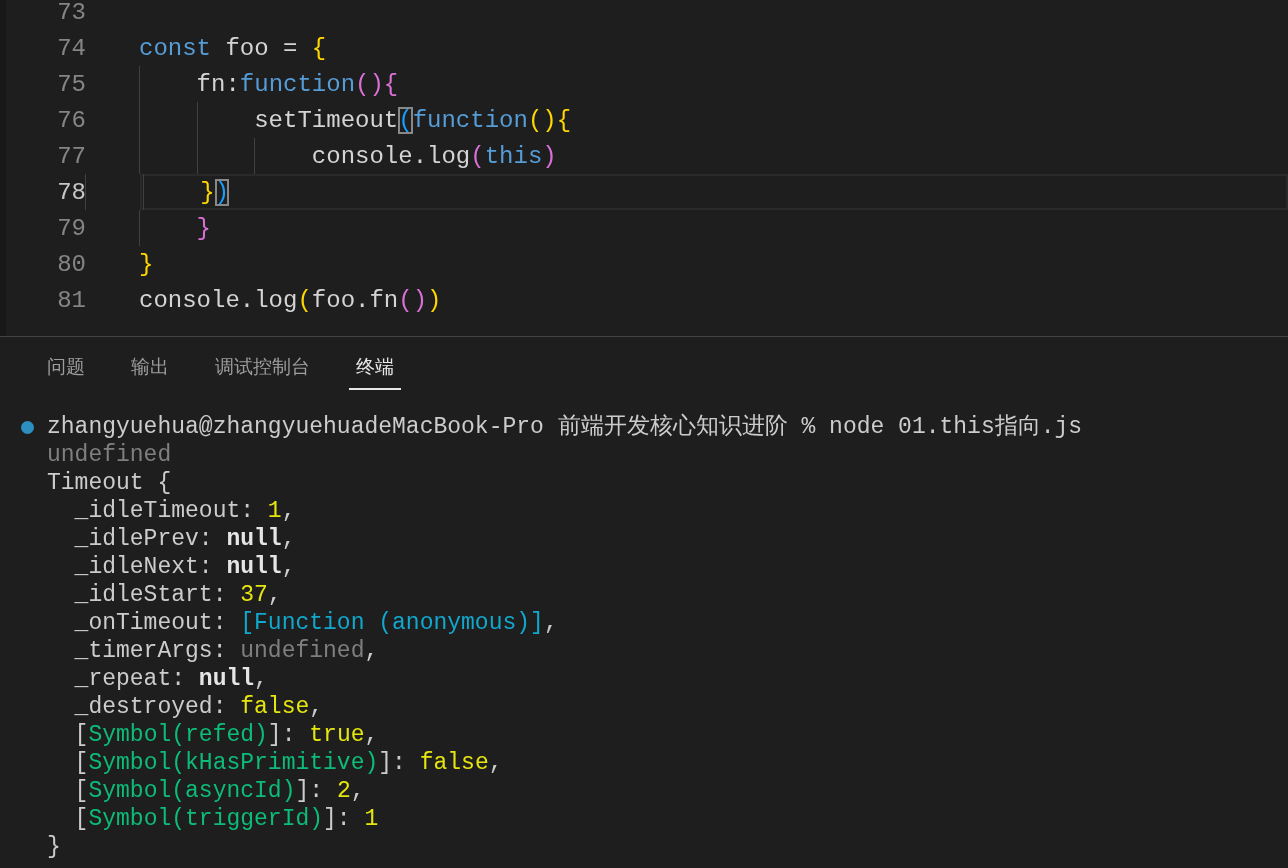  I want to click on terminal-output-line: _idleNext: null,, so click(185, 567).